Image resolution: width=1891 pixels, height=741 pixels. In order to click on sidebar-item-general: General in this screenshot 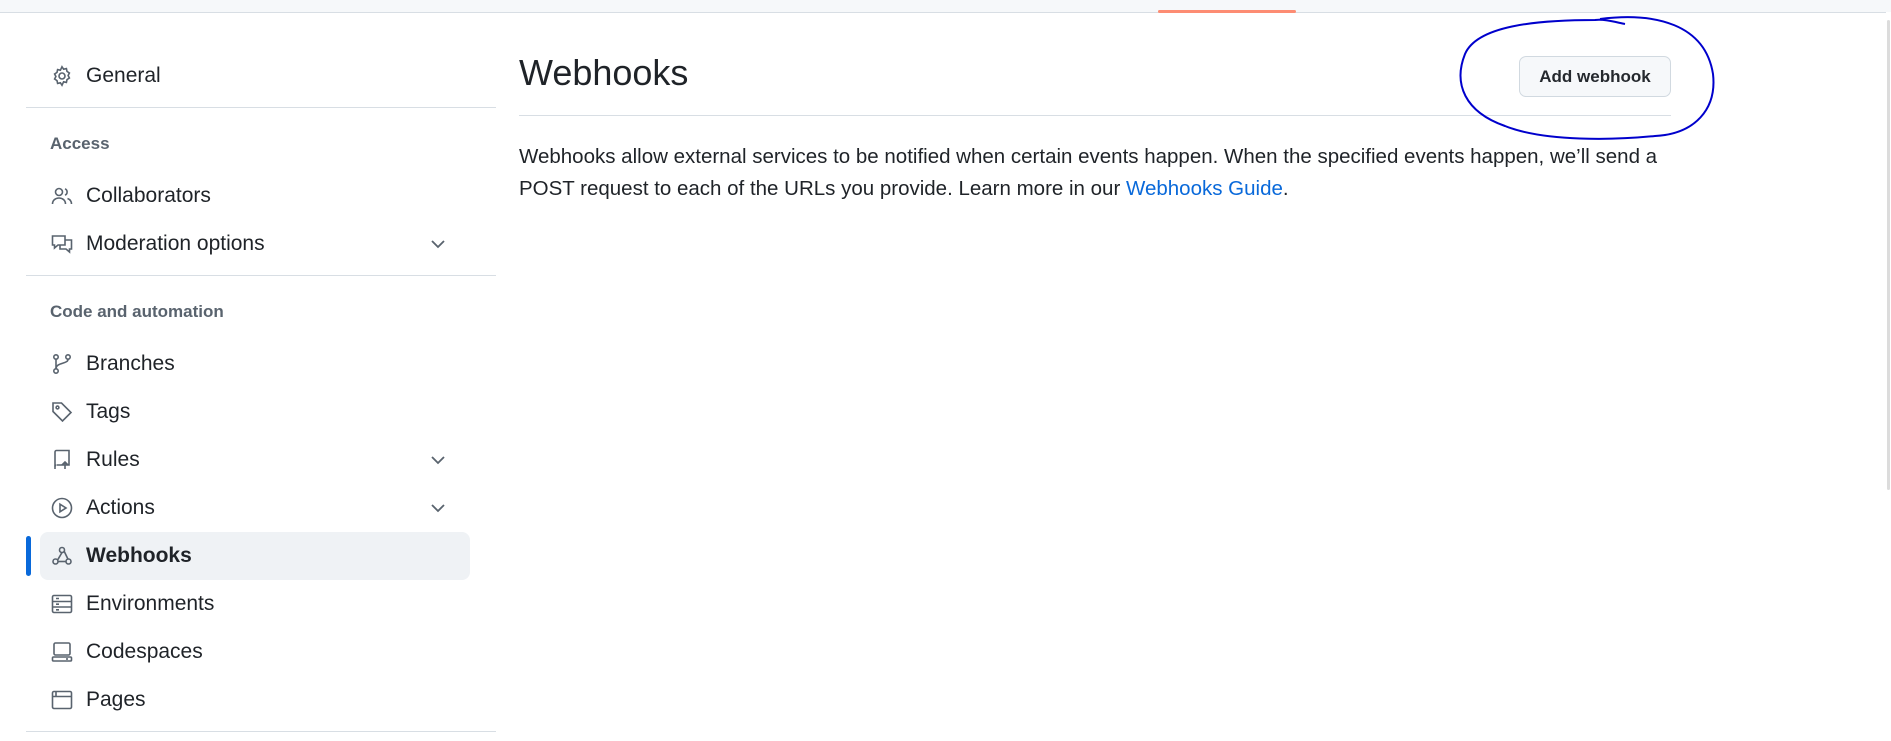, I will do `click(255, 76)`.